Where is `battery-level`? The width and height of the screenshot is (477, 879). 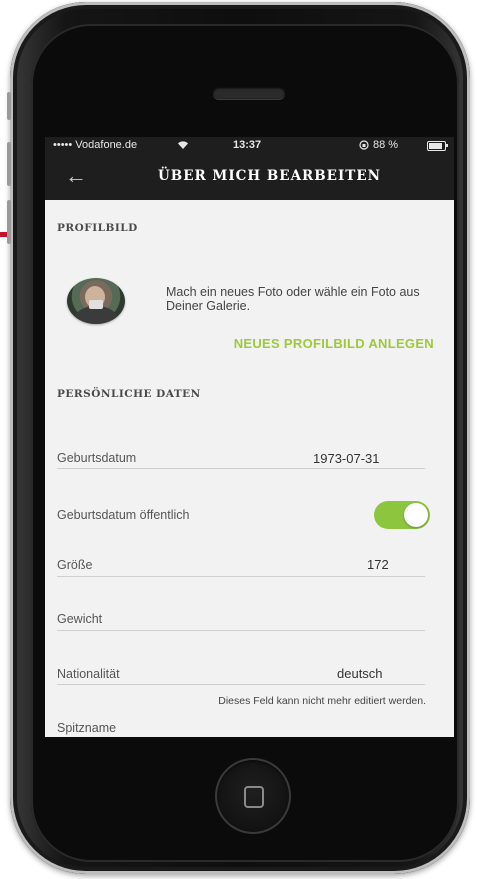 battery-level is located at coordinates (435, 146).